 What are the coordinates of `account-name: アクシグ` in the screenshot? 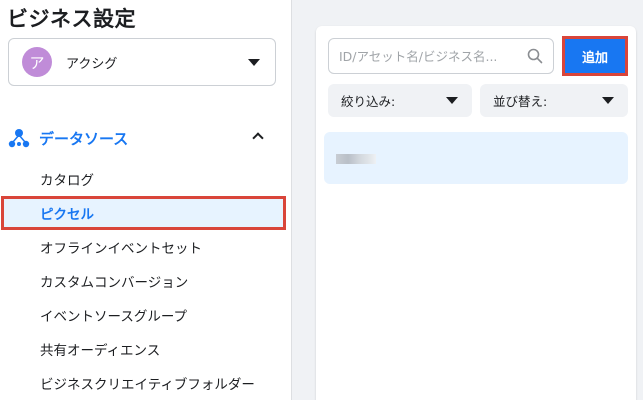 It's located at (92, 64).